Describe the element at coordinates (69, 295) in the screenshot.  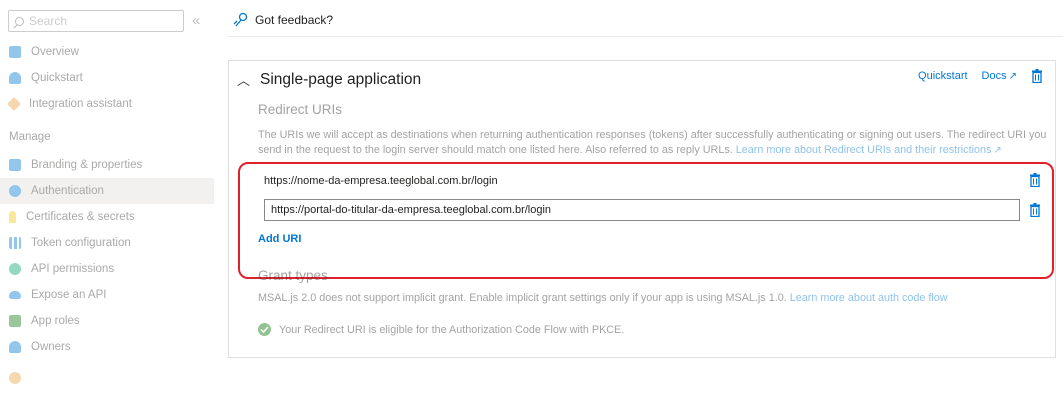
I see `sidebar-item-label: Expose an API` at that location.